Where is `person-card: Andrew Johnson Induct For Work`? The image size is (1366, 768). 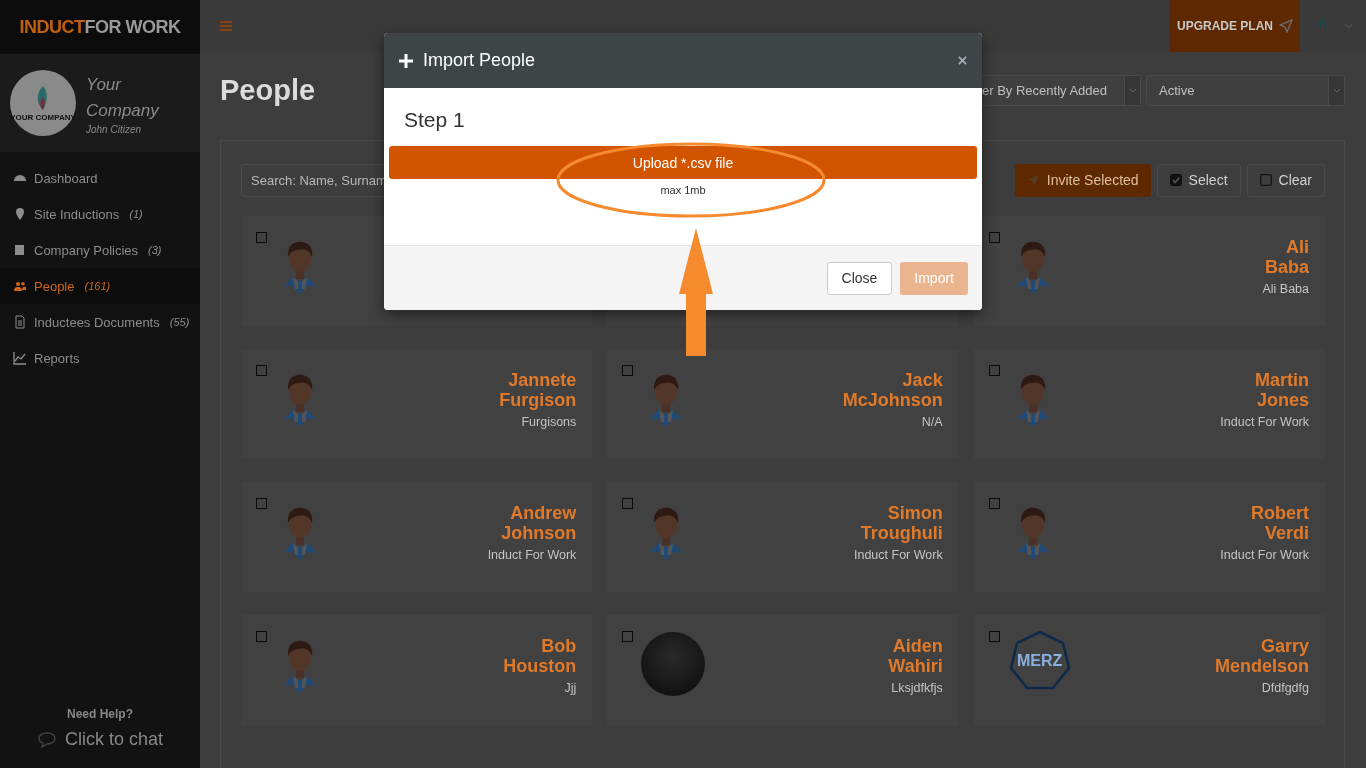 person-card: Andrew Johnson Induct For Work is located at coordinates (417, 537).